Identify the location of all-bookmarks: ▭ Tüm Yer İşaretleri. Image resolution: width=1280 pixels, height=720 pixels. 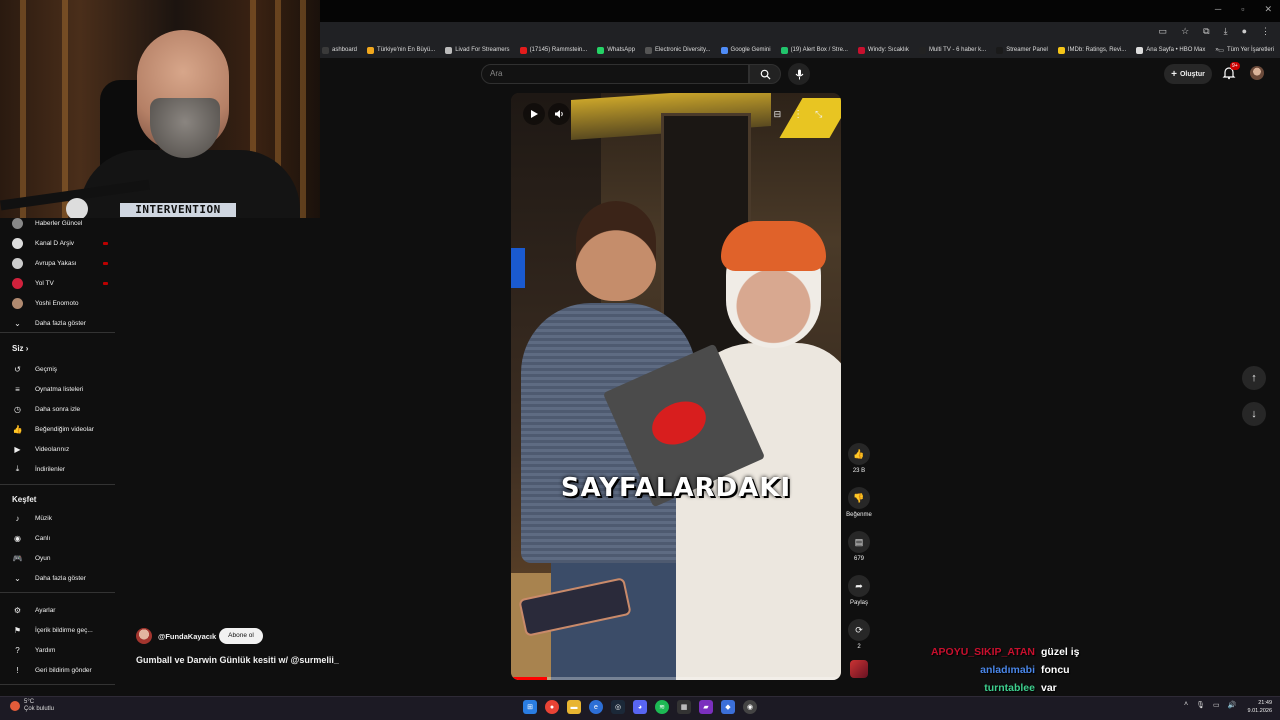
(1246, 50).